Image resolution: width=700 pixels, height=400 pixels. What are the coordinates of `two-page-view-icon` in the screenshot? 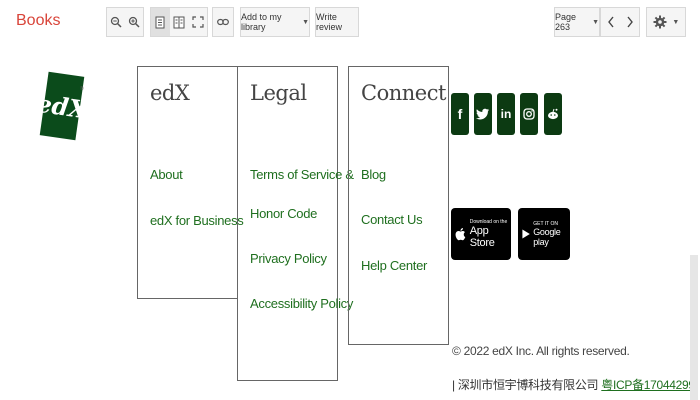 It's located at (179, 22).